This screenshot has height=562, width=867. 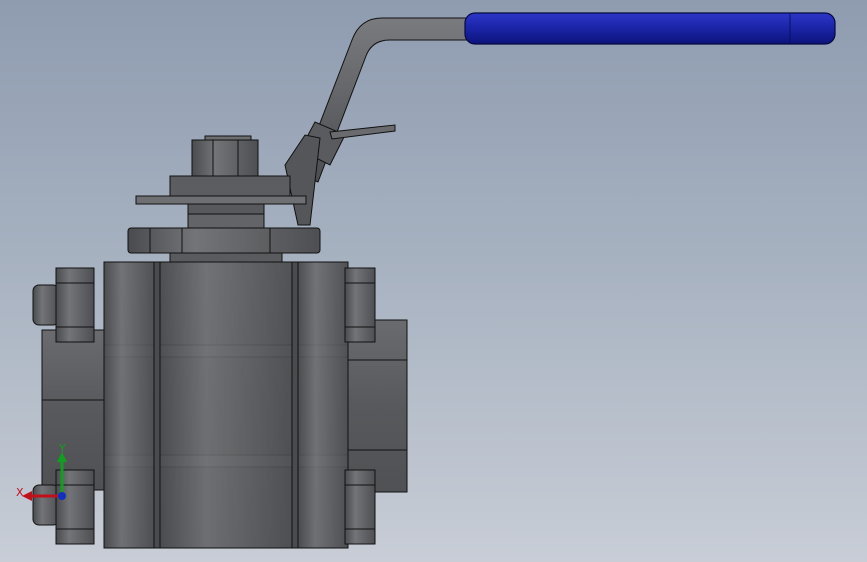 What do you see at coordinates (221, 182) in the screenshot?
I see `stem-nut` at bounding box center [221, 182].